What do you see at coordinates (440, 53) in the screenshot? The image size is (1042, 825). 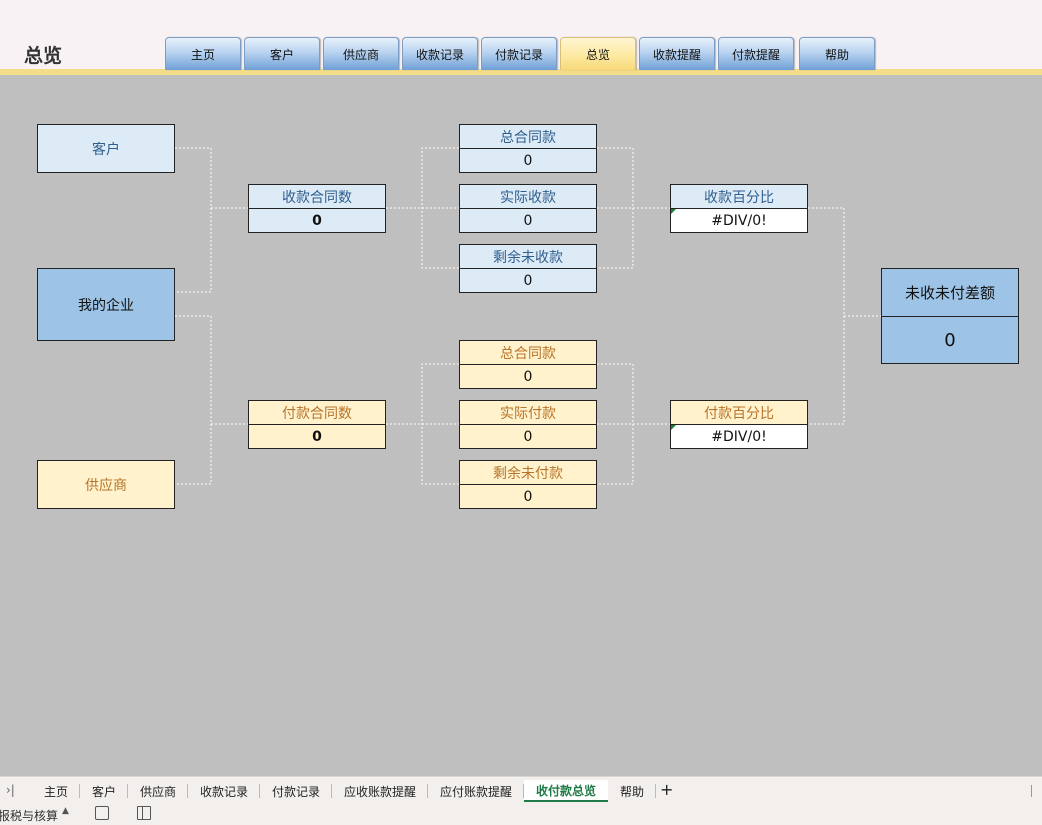 I see `nav-tab-receipt-records: 收款记录` at bounding box center [440, 53].